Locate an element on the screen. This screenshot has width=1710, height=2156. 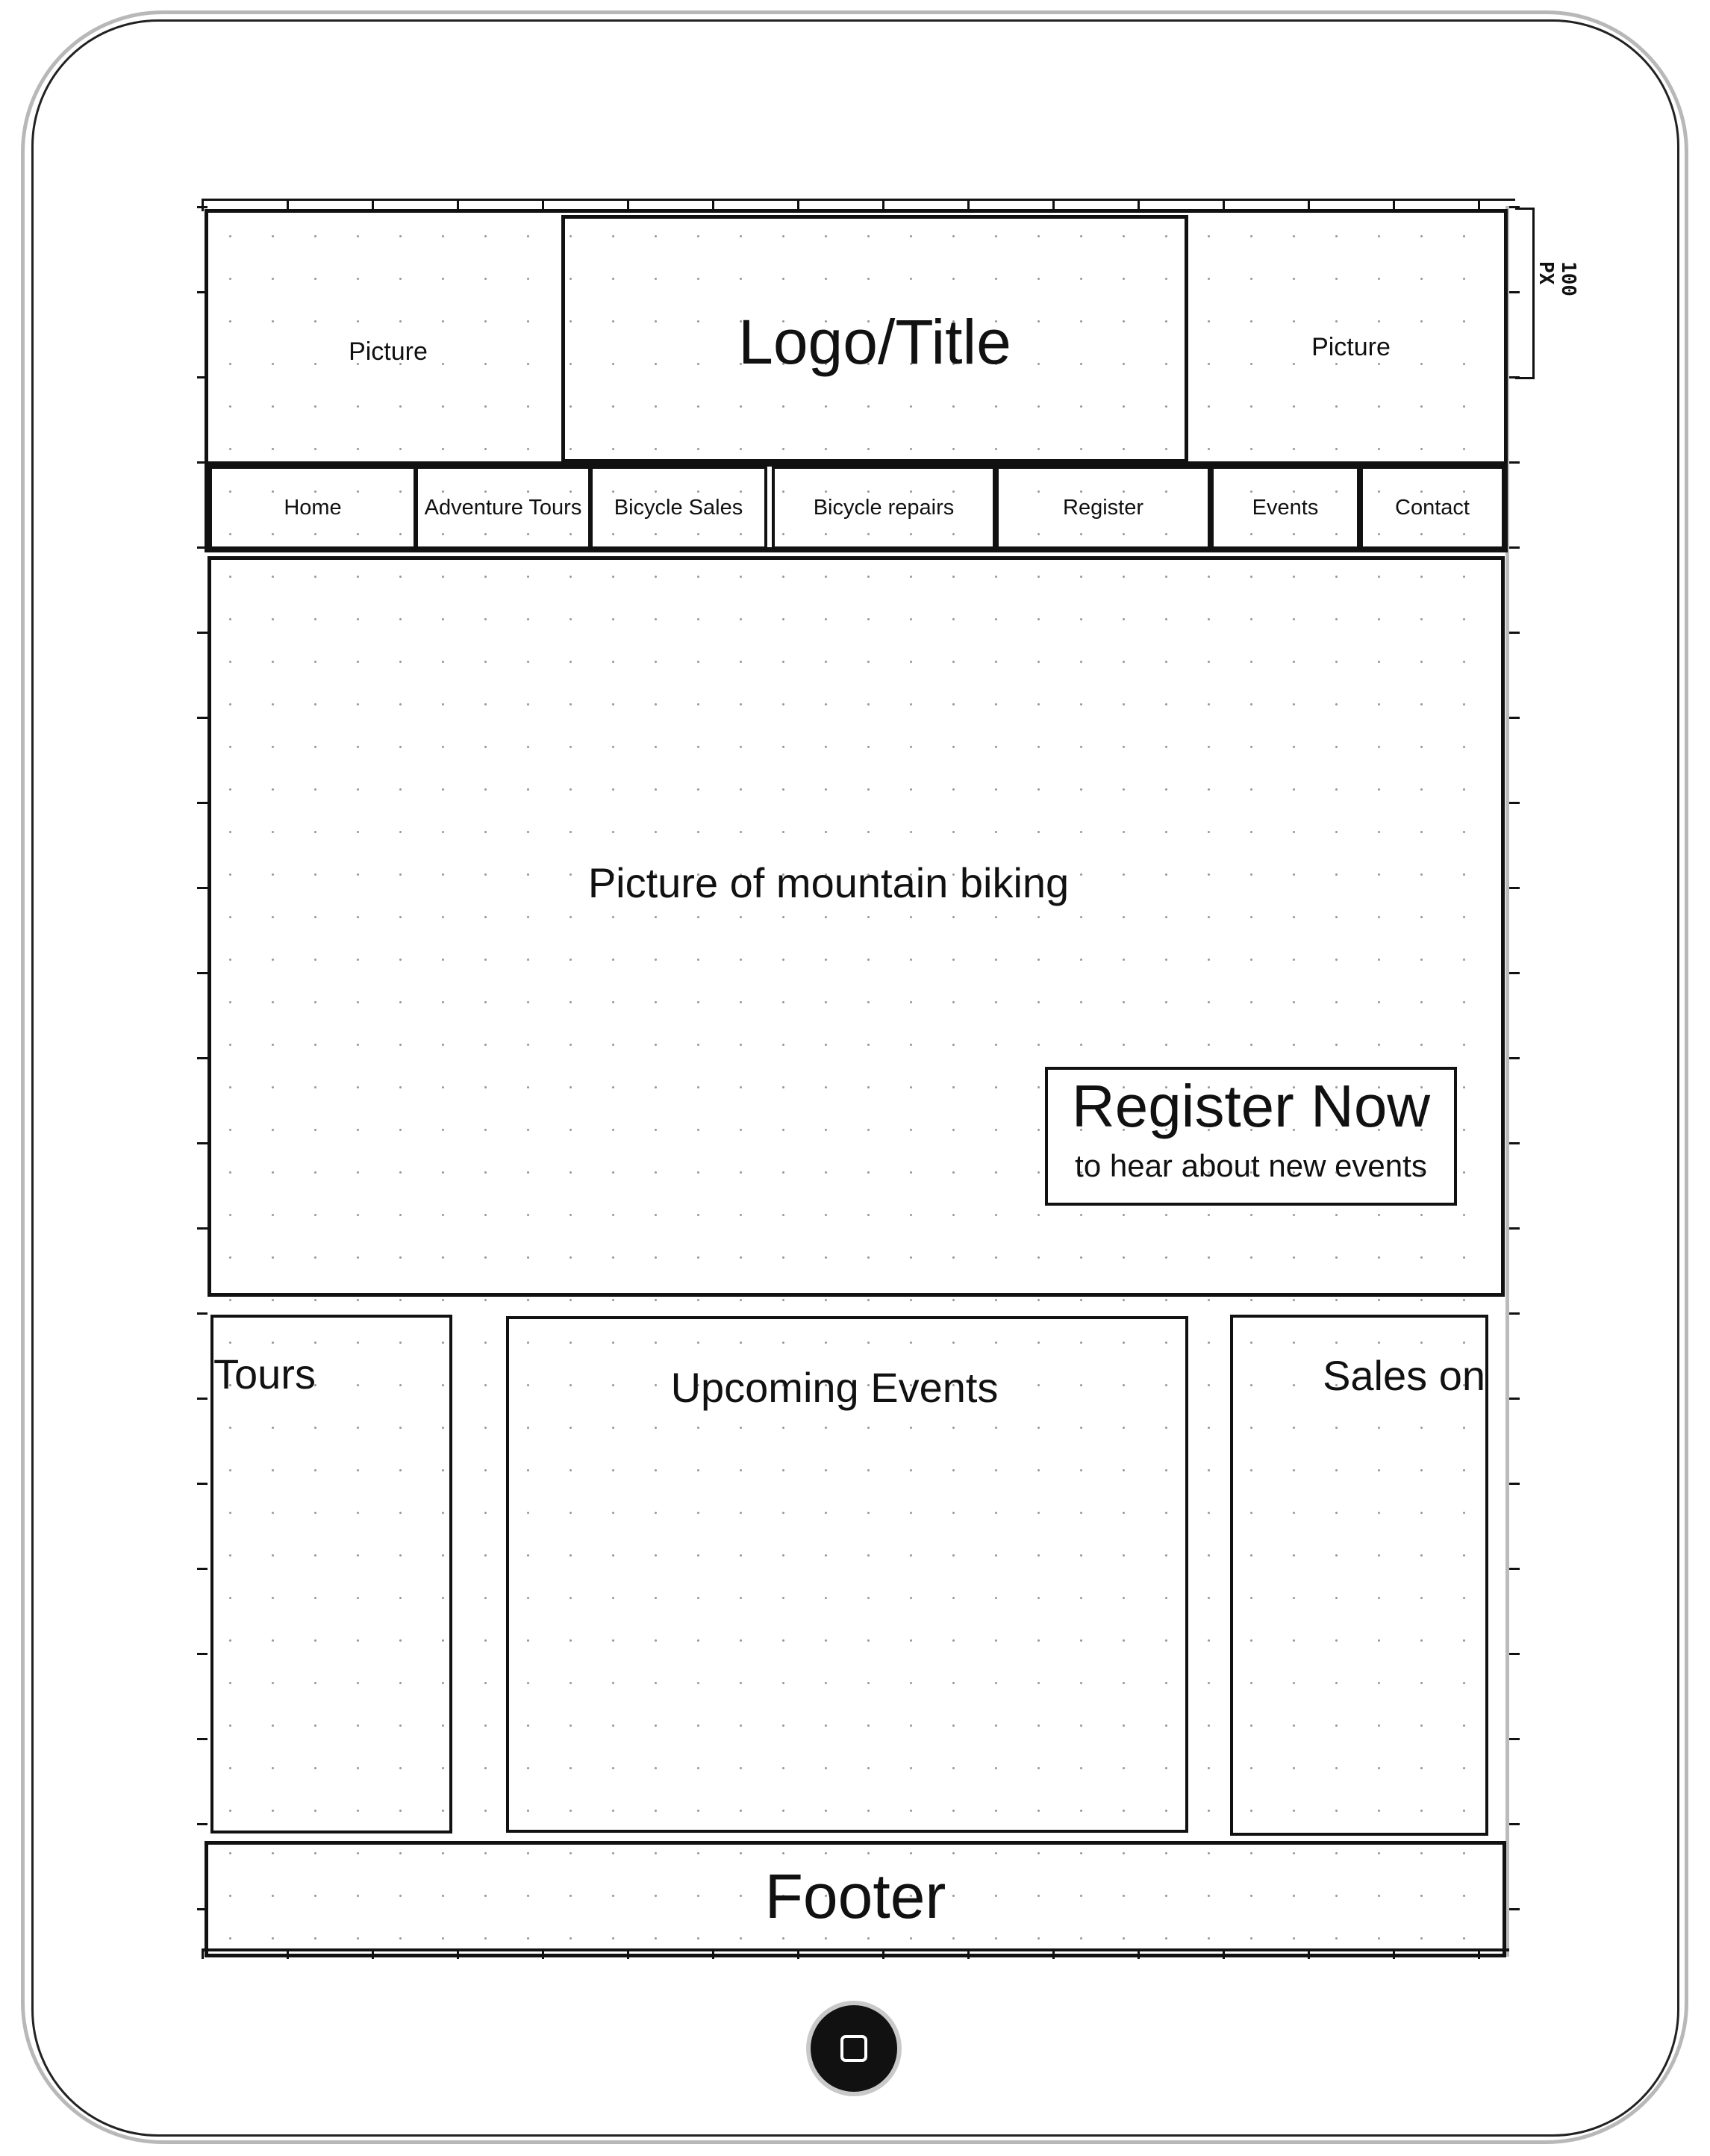
dimension-bracket is located at coordinates (1525, 293).